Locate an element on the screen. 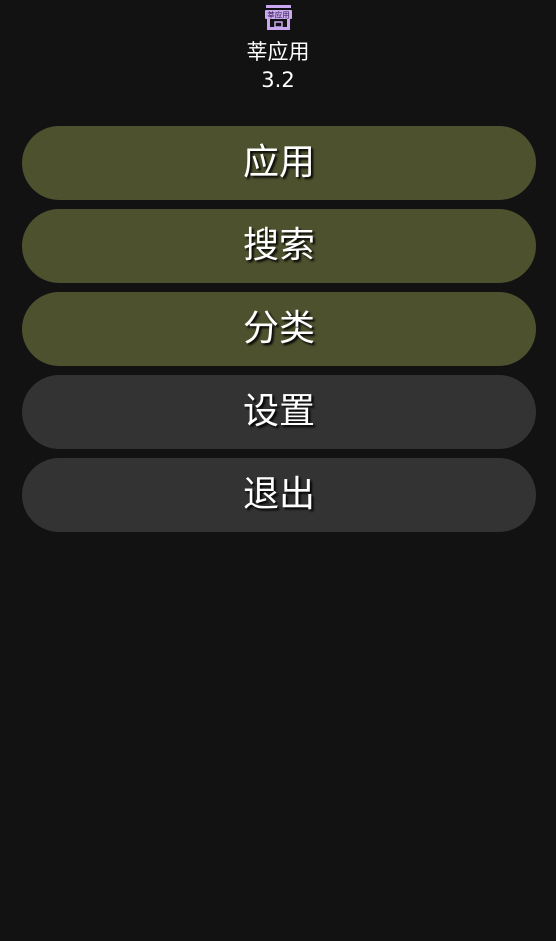  store-icon: 莘应用 is located at coordinates (278, 17).